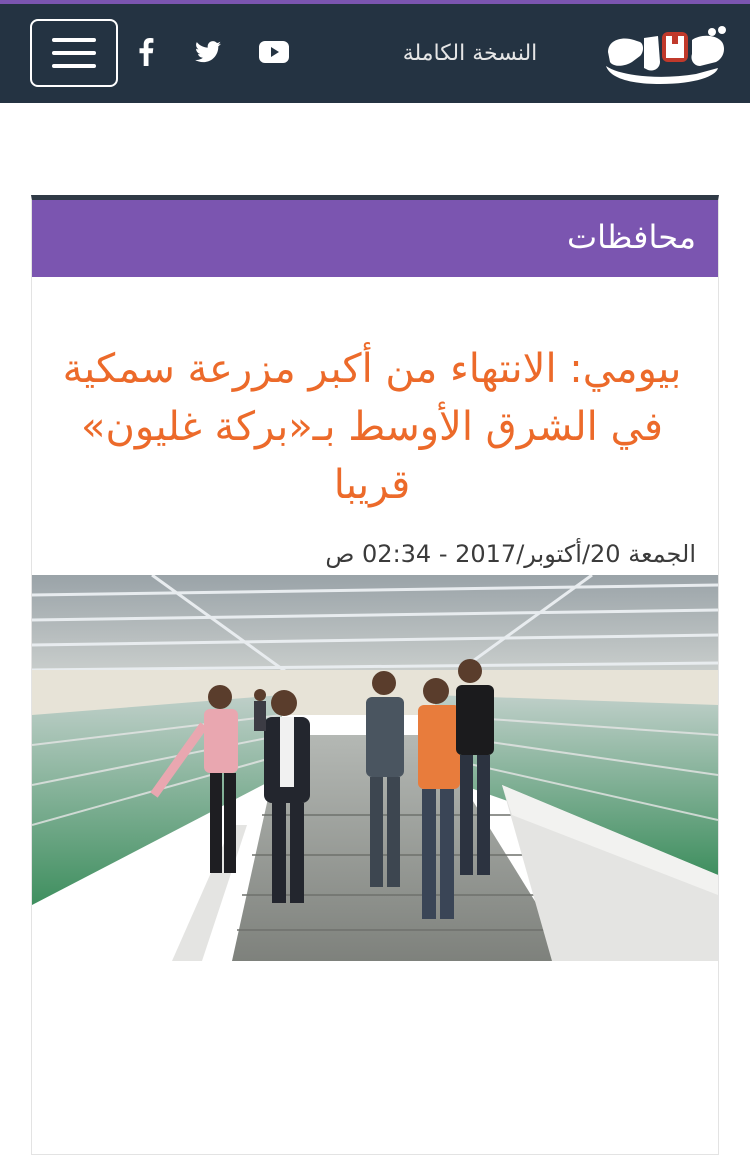  Describe the element at coordinates (208, 52) in the screenshot. I see `twitter-icon` at that location.